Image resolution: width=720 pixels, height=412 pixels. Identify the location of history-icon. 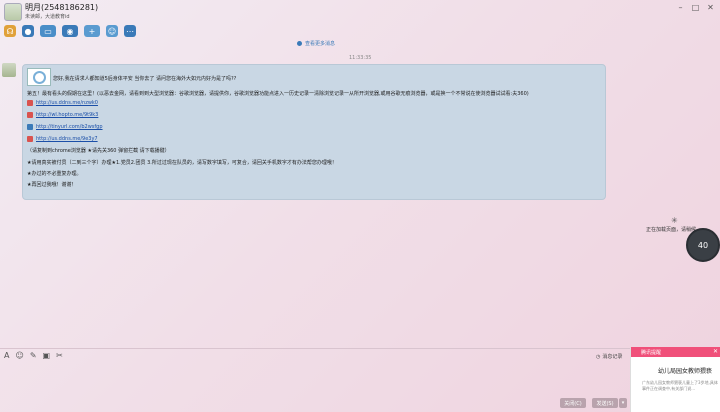
(299, 43).